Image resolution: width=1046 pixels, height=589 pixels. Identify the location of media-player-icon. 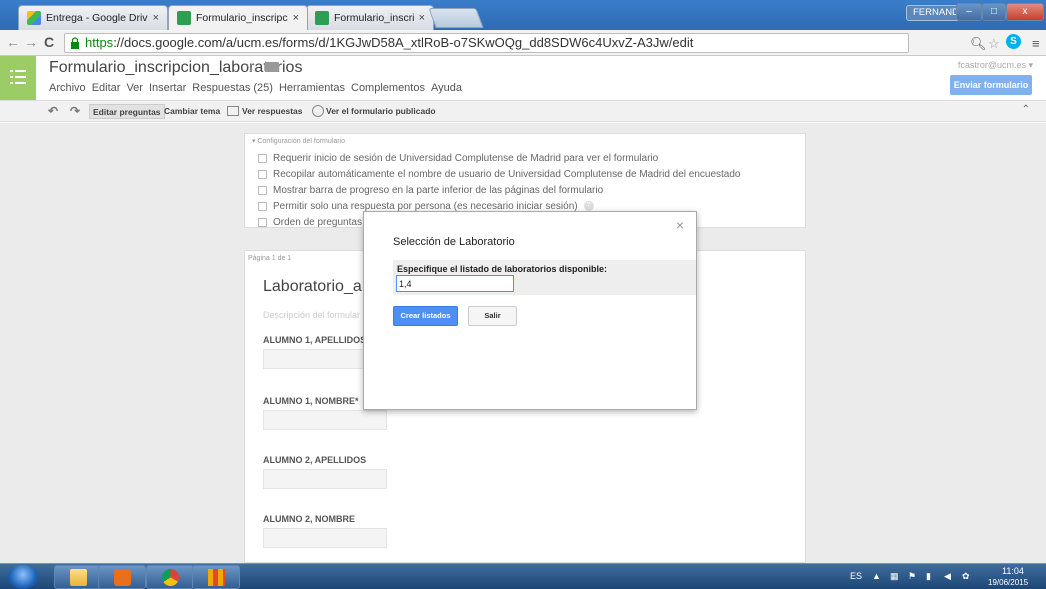
(122, 577).